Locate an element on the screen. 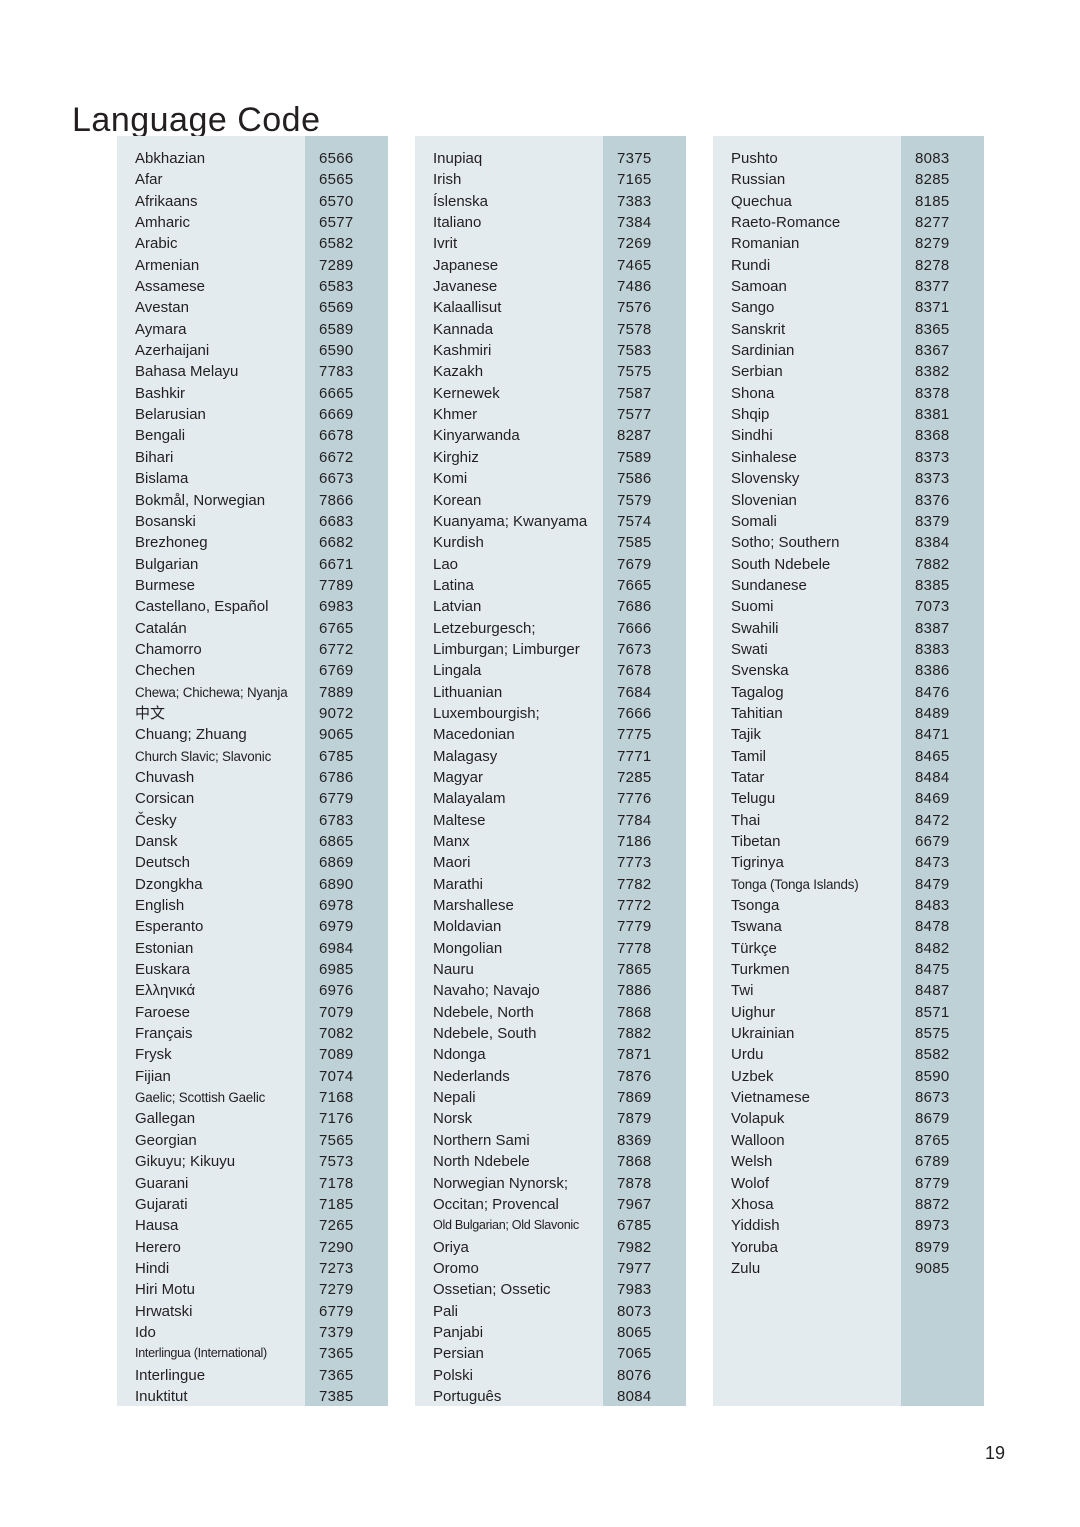 This screenshot has width=1080, height=1527. language-name: Occitan; Provencal is located at coordinates (496, 1204).